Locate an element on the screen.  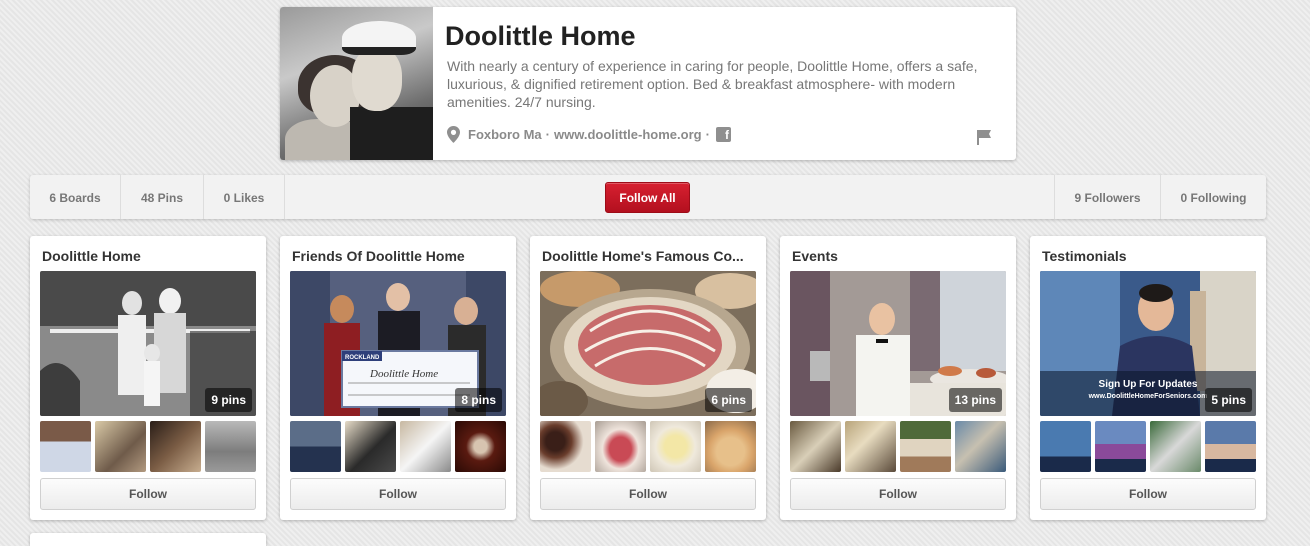
facebook-icon: f is located at coordinates (723, 134).